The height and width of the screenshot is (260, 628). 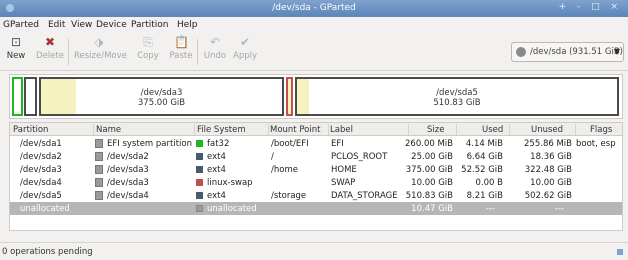 I want to click on diskmap-sda3: /dev/sda3 375.00 GiB, so click(x=161, y=96).